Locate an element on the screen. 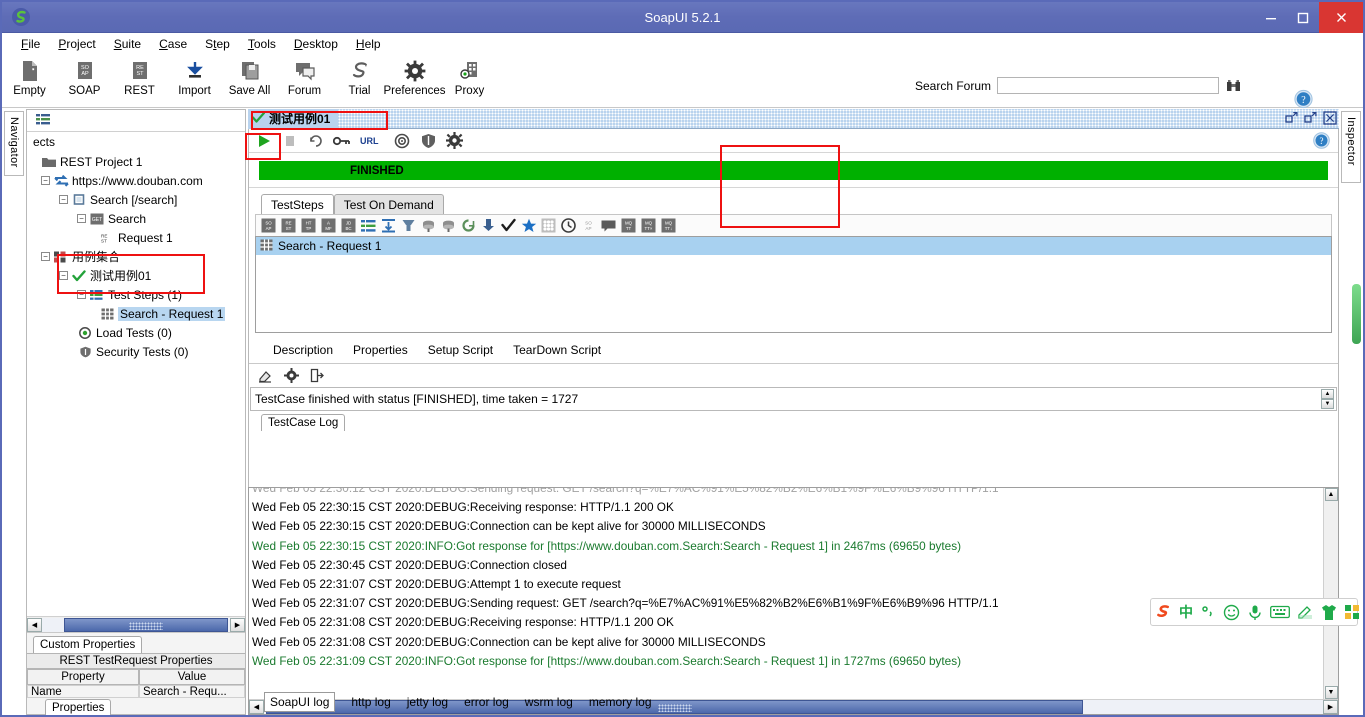 The height and width of the screenshot is (717, 1365). log-vertical-scrollbar: ▲ ▼ is located at coordinates (1330, 593).